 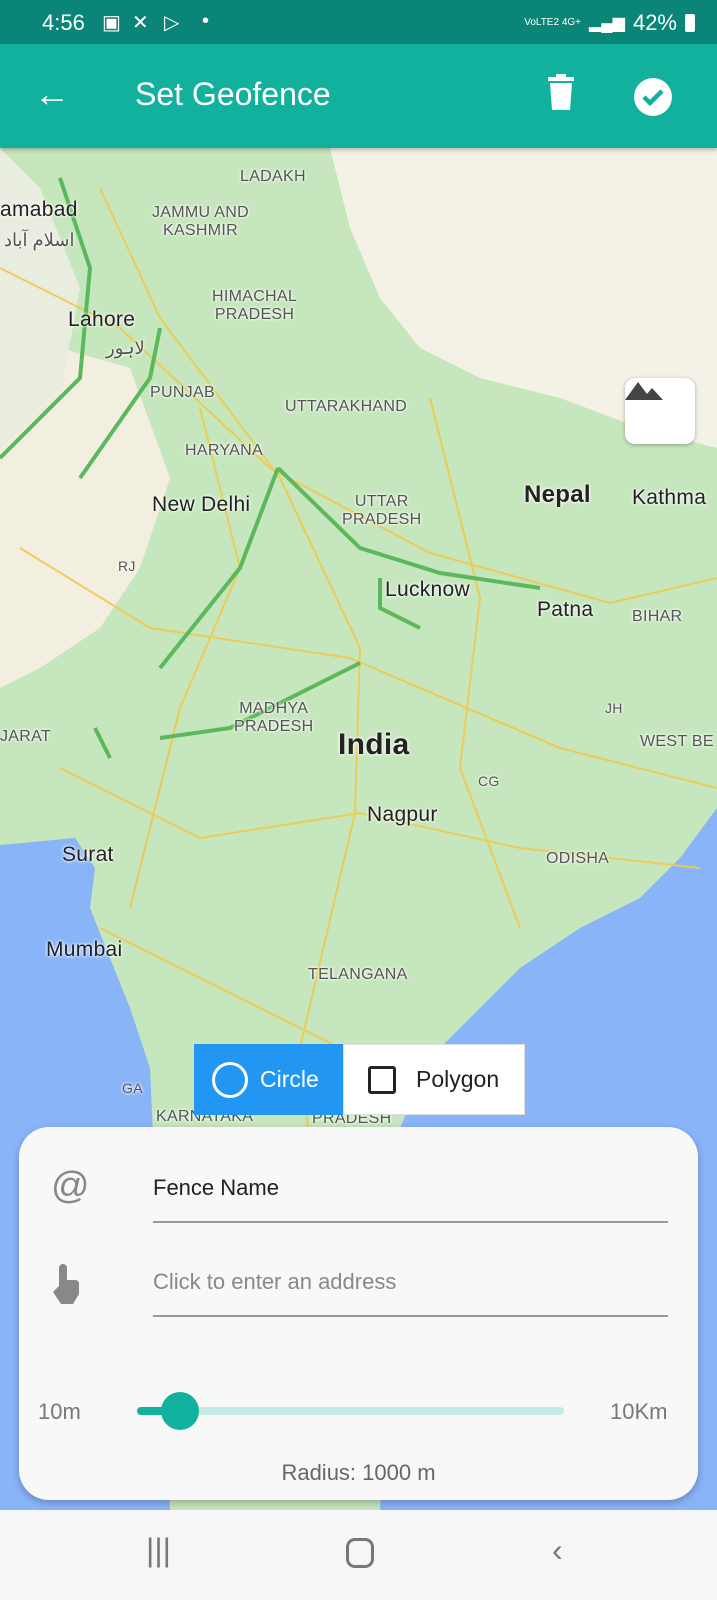 What do you see at coordinates (374, 744) in the screenshot?
I see `map-label-india: India` at bounding box center [374, 744].